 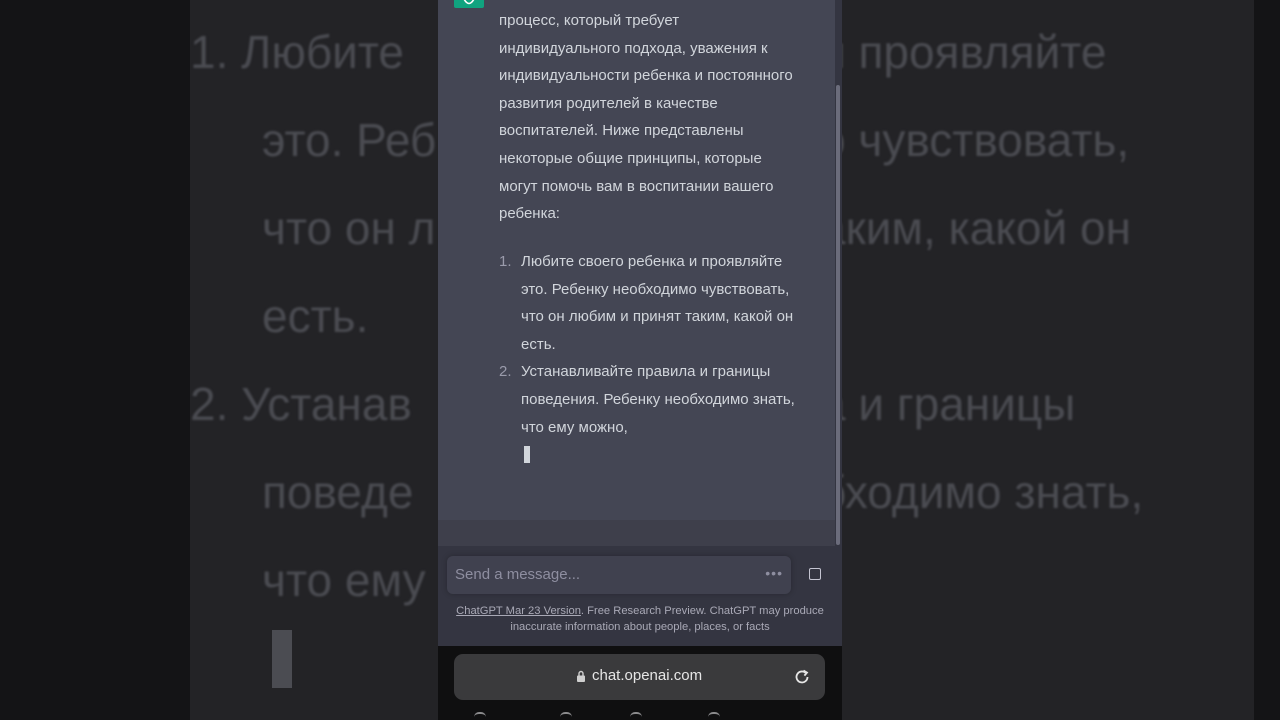 I want to click on bg-line: о чувствовать,, so click(x=986, y=140).